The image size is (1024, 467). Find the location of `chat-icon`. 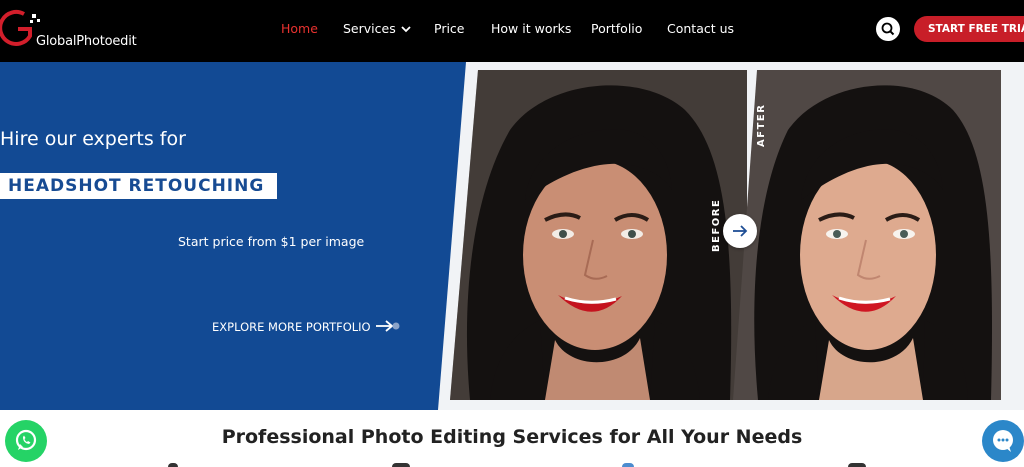

chat-icon is located at coordinates (1003, 441).